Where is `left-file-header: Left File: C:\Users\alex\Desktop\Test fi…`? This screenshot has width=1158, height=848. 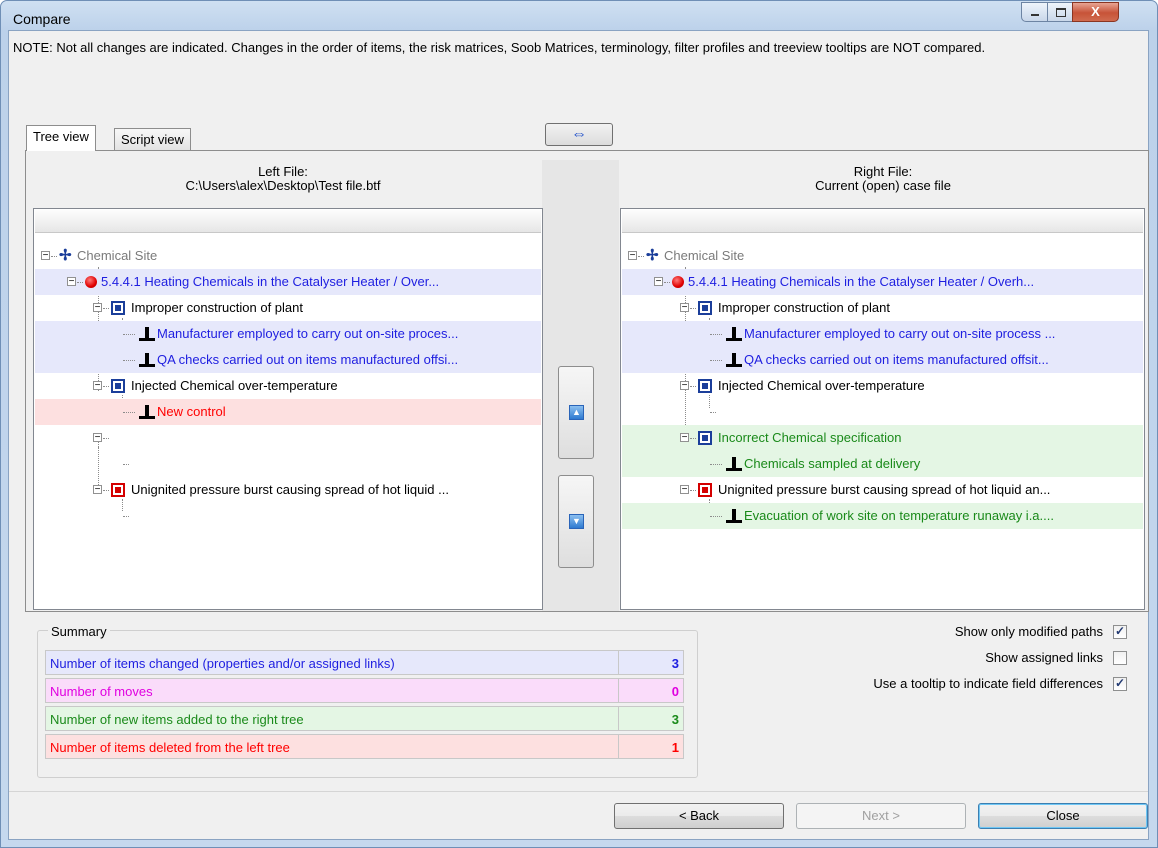
left-file-header: Left File: C:\Users\alex\Desktop\Test fi… is located at coordinates (283, 179).